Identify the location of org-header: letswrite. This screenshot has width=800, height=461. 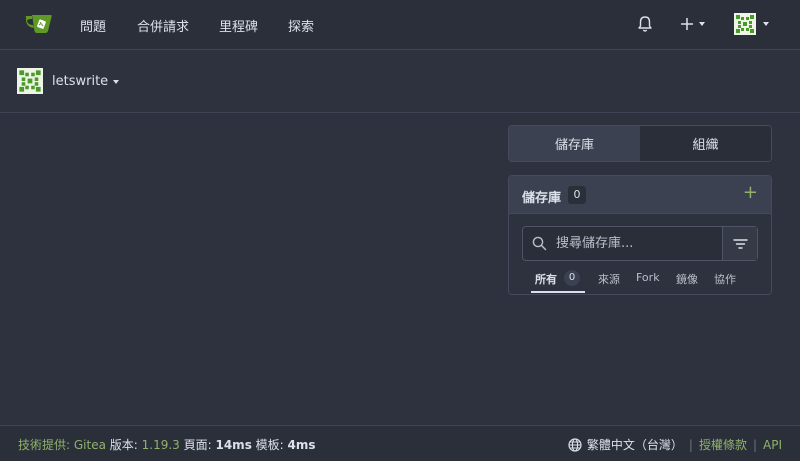
(400, 82).